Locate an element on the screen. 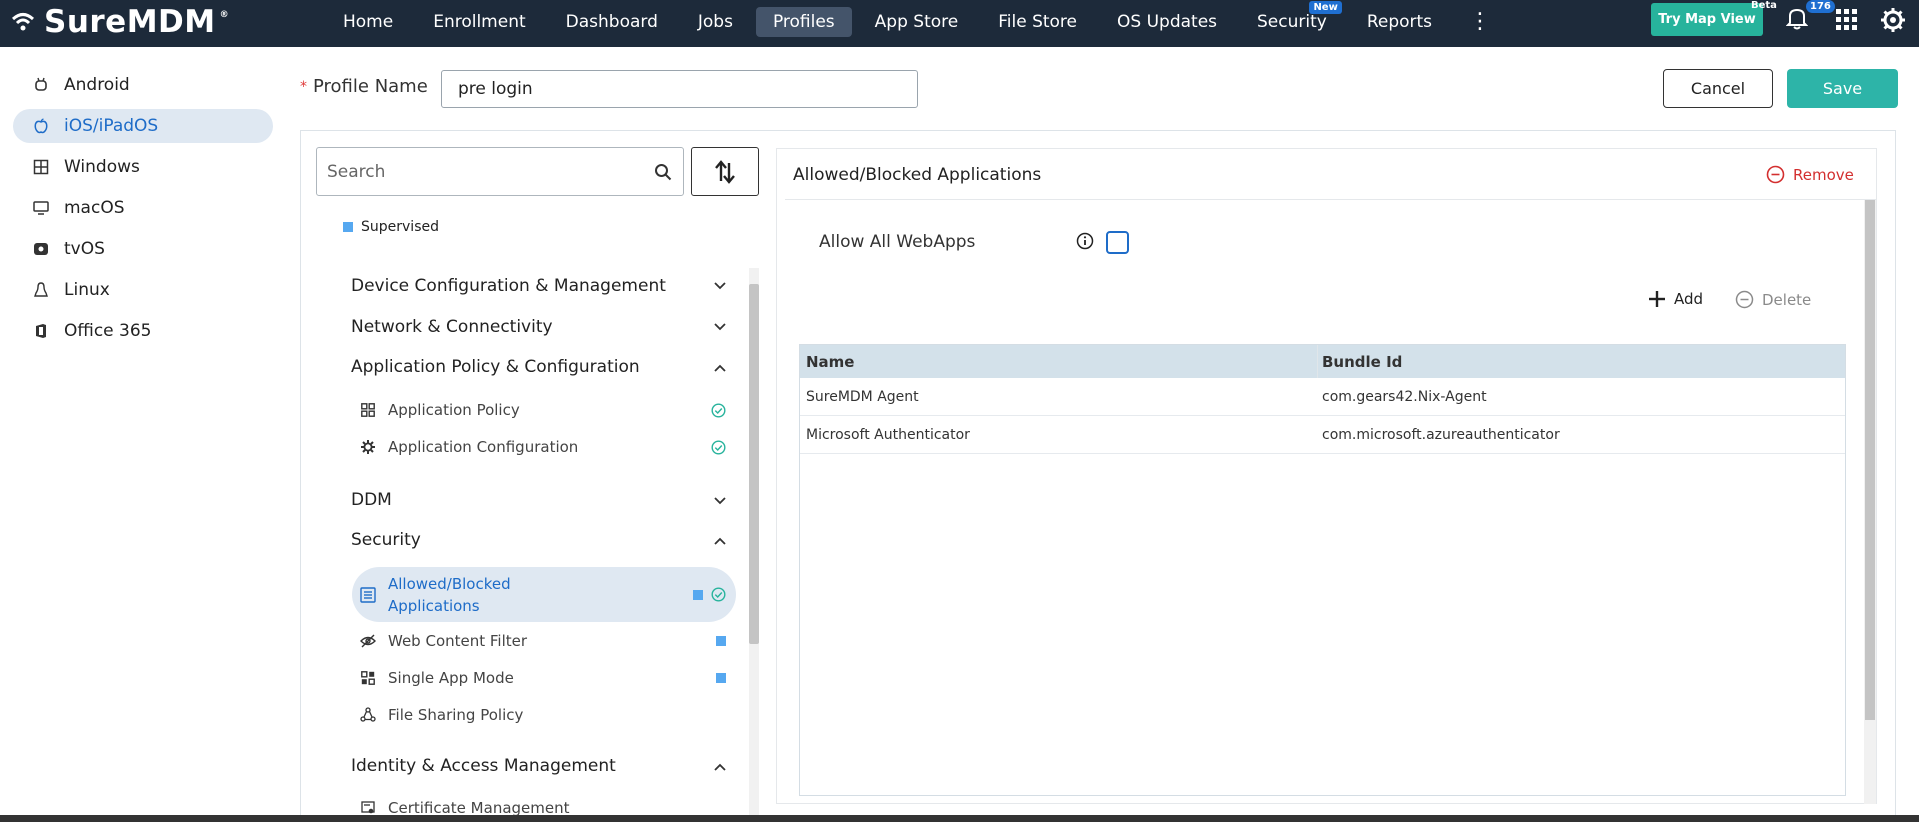 This screenshot has width=1919, height=822. nav-enrollment: Enrollment is located at coordinates (479, 22).